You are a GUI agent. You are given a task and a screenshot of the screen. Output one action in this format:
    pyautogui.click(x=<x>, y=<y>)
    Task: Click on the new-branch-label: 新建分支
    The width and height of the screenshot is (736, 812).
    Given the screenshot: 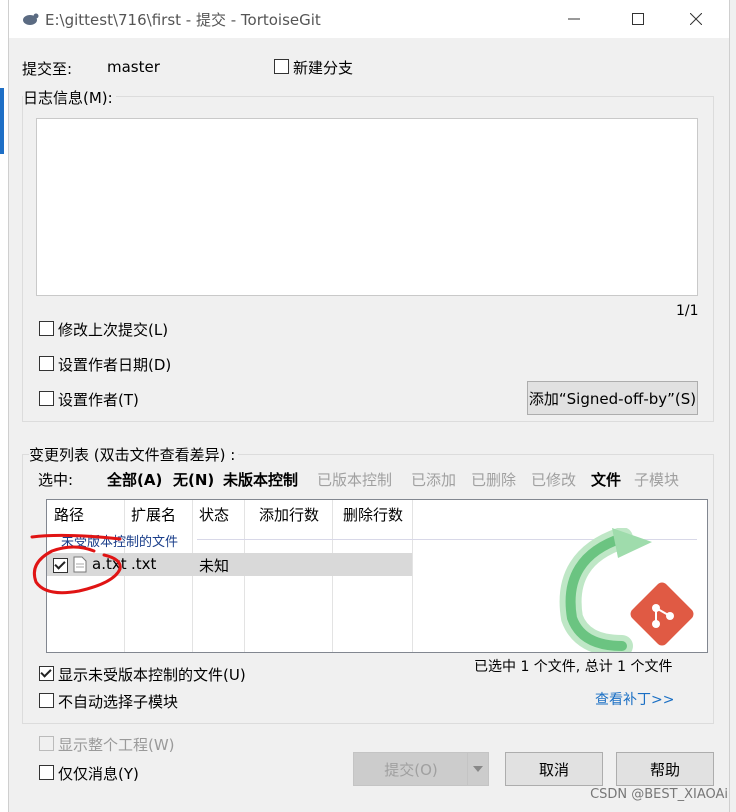 What is the action you would take?
    pyautogui.click(x=323, y=68)
    